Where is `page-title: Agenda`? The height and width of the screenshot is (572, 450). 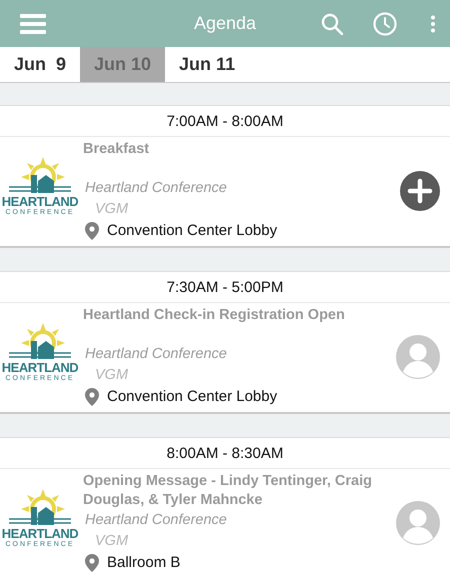 page-title: Agenda is located at coordinates (225, 23).